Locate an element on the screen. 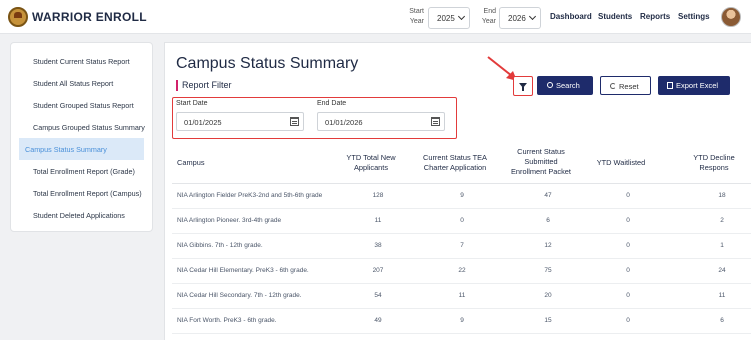  end-date-input: 01/01/2026 is located at coordinates (381, 121).